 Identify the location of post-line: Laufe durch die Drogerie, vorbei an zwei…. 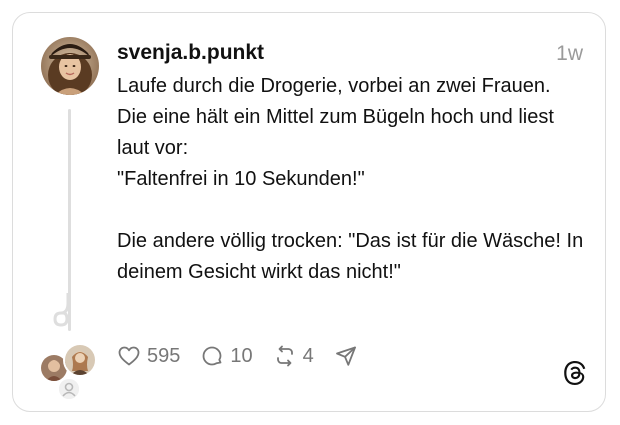
(334, 86).